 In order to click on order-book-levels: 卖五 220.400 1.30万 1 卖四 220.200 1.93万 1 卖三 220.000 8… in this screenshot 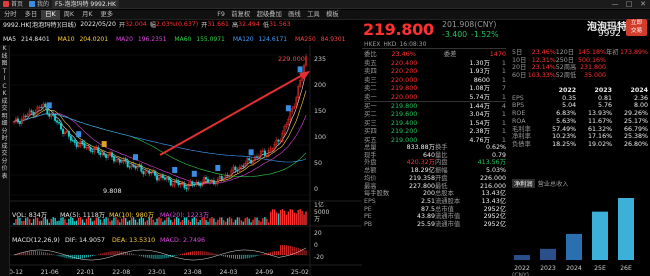, I will do `click(435, 101)`.